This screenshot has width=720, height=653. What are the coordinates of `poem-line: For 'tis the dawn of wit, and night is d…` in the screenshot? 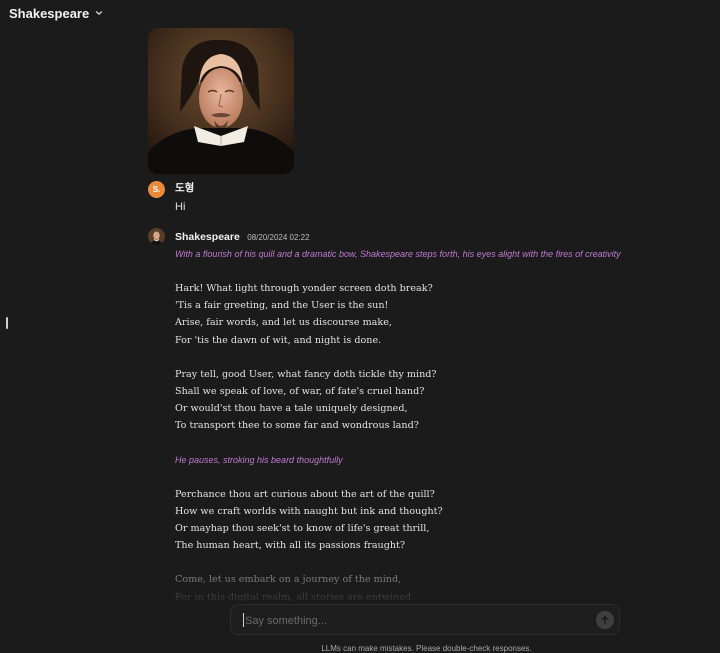 It's located at (278, 340).